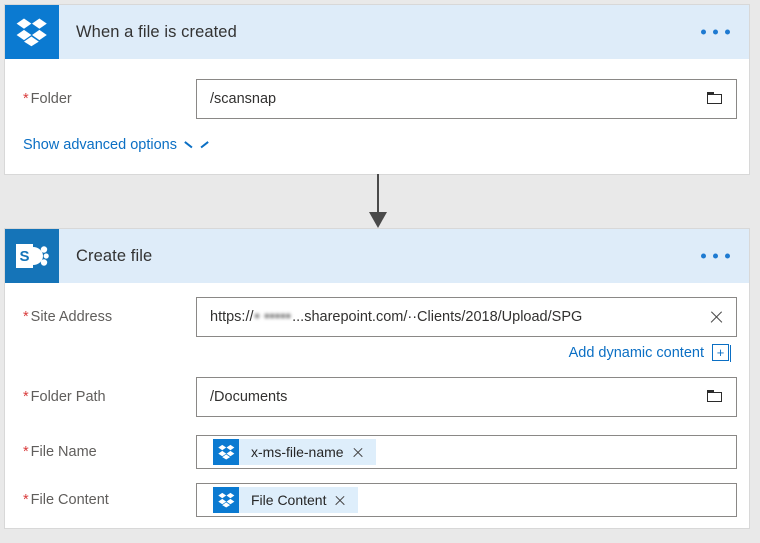 Image resolution: width=760 pixels, height=543 pixels. Describe the element at coordinates (378, 220) in the screenshot. I see `flow-arrow-head` at that location.